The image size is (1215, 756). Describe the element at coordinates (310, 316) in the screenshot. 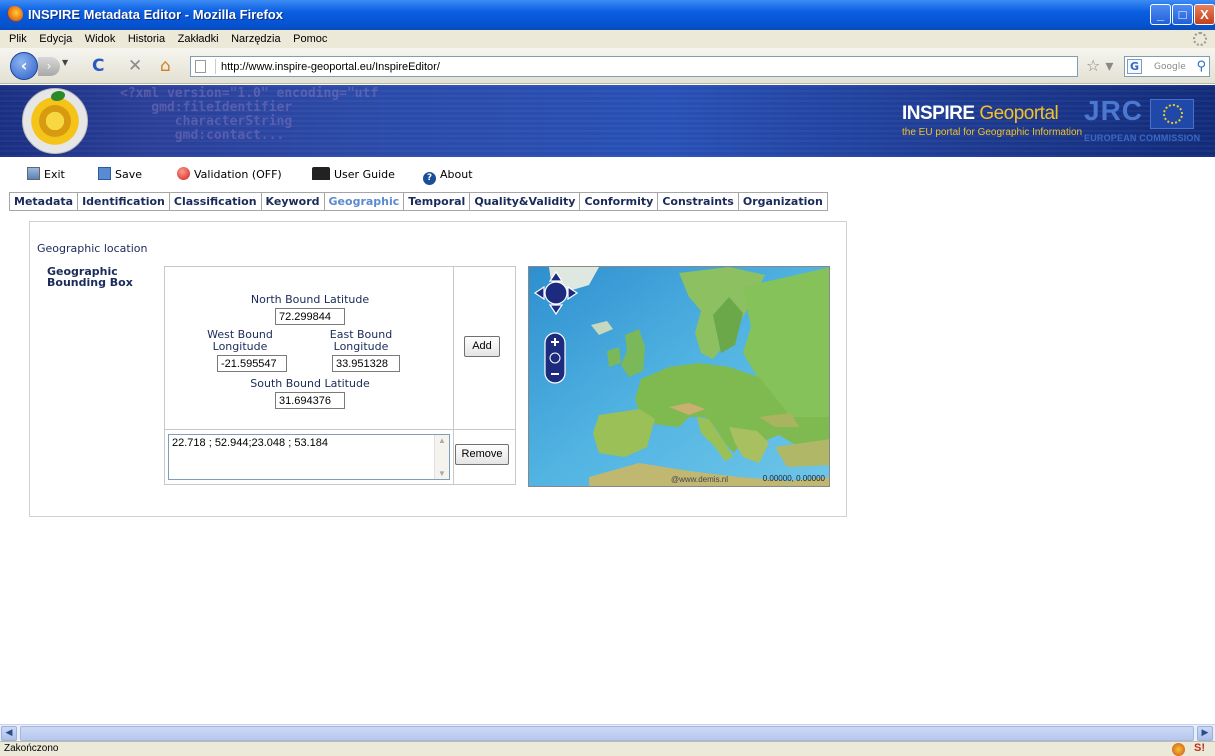

I see `north-latitude-input` at that location.